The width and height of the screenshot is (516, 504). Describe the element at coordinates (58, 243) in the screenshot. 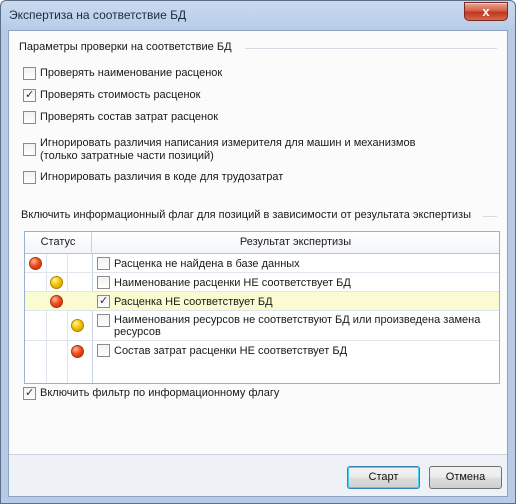

I see `column-header-status: Статус` at that location.